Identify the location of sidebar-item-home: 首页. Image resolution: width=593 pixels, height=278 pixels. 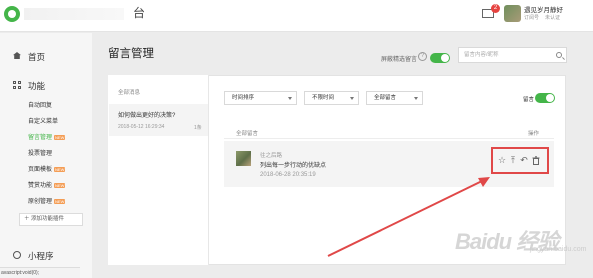
(36, 57).